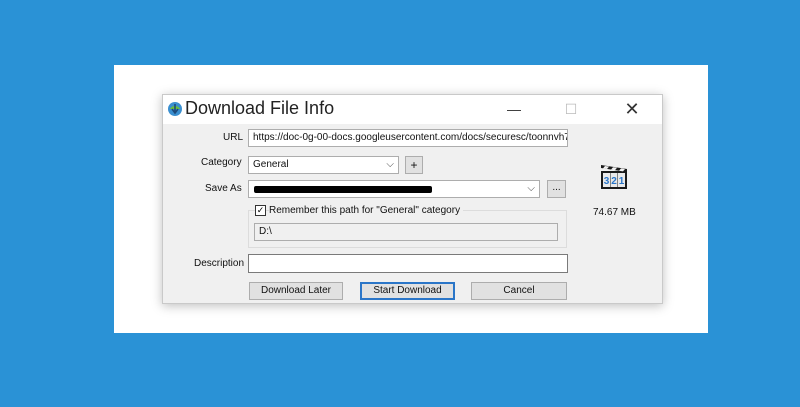 Image resolution: width=800 pixels, height=407 pixels. Describe the element at coordinates (571, 109) in the screenshot. I see `maximize-button: ☐` at that location.